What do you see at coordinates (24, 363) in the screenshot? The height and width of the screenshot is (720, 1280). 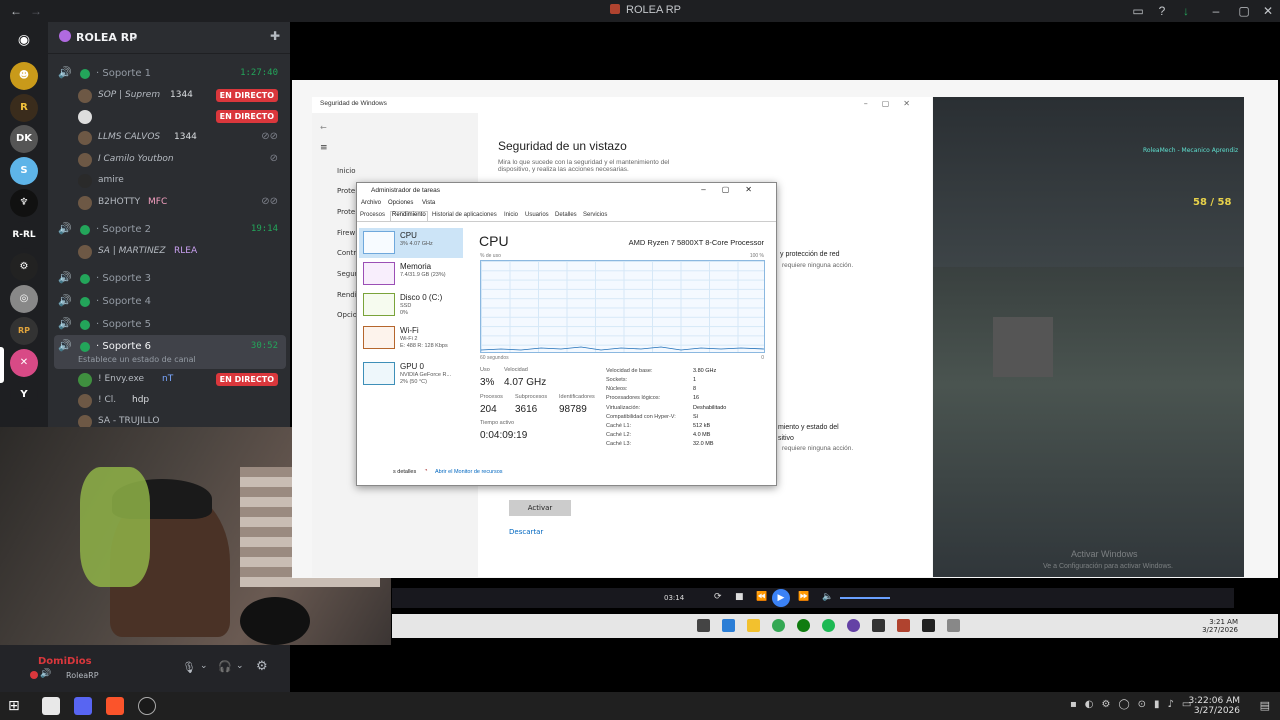 I see `server-icon: ✕` at bounding box center [24, 363].